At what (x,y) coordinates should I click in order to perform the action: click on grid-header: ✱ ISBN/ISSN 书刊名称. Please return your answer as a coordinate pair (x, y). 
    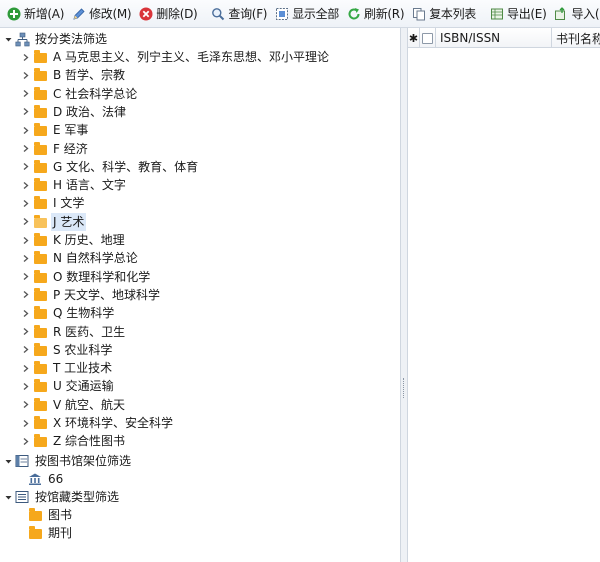
    Looking at the image, I should click on (504, 38).